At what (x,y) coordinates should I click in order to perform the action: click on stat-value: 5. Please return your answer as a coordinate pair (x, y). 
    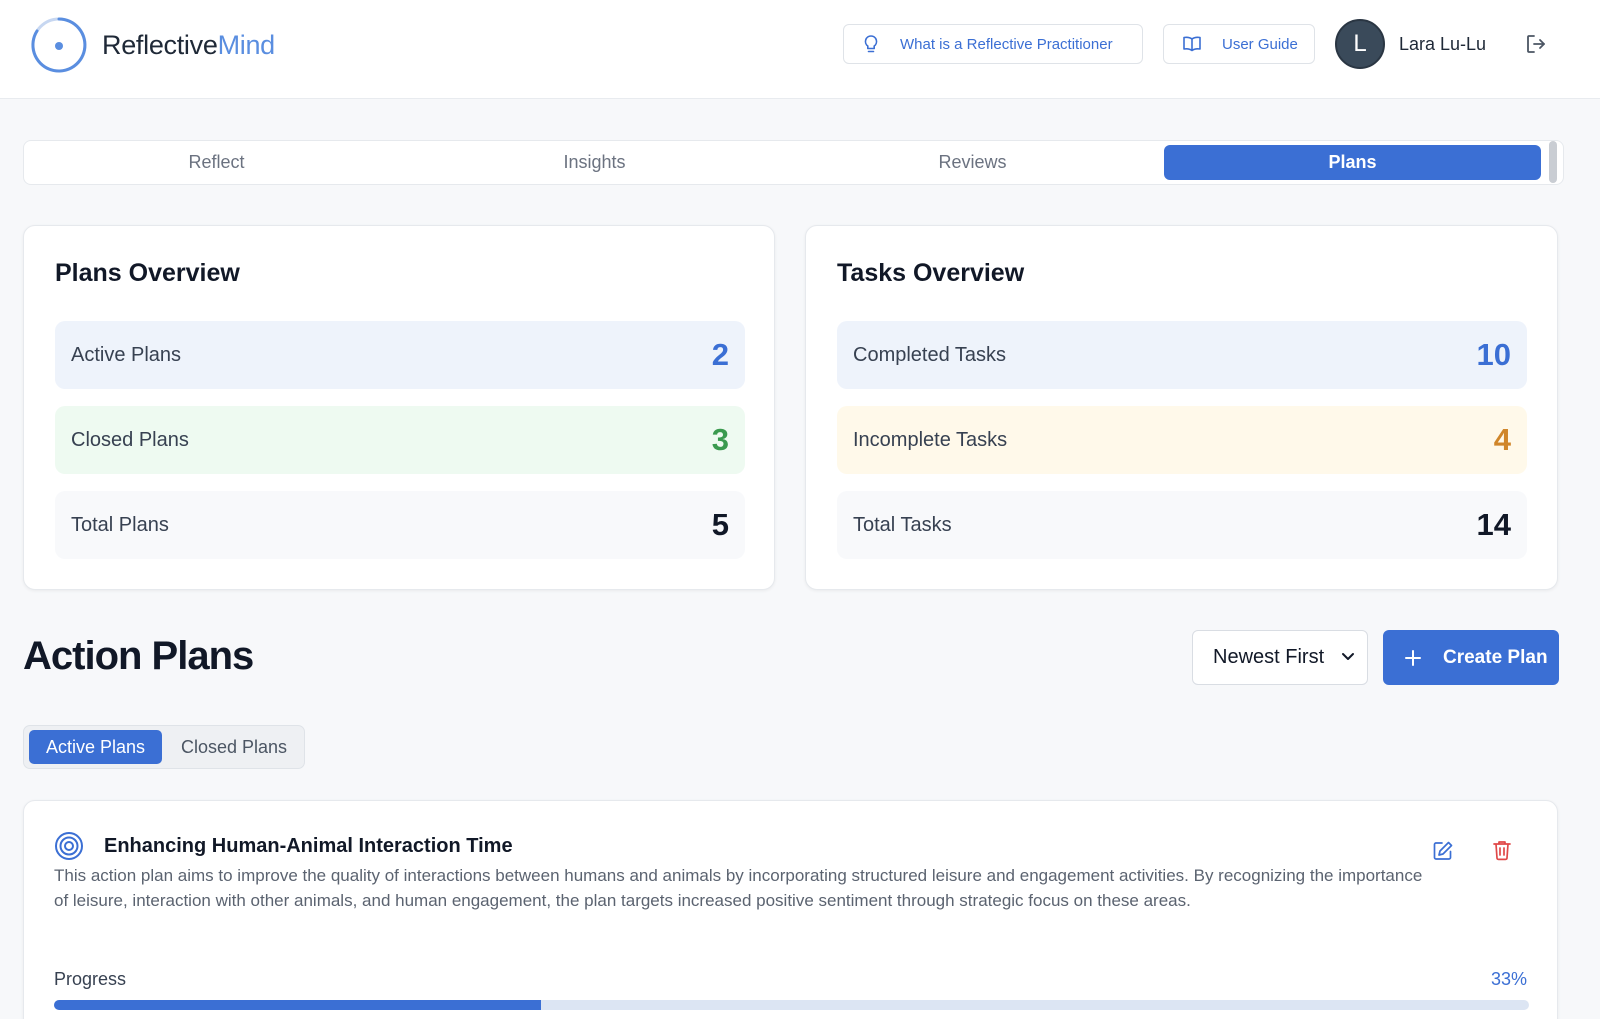
    Looking at the image, I should click on (720, 524).